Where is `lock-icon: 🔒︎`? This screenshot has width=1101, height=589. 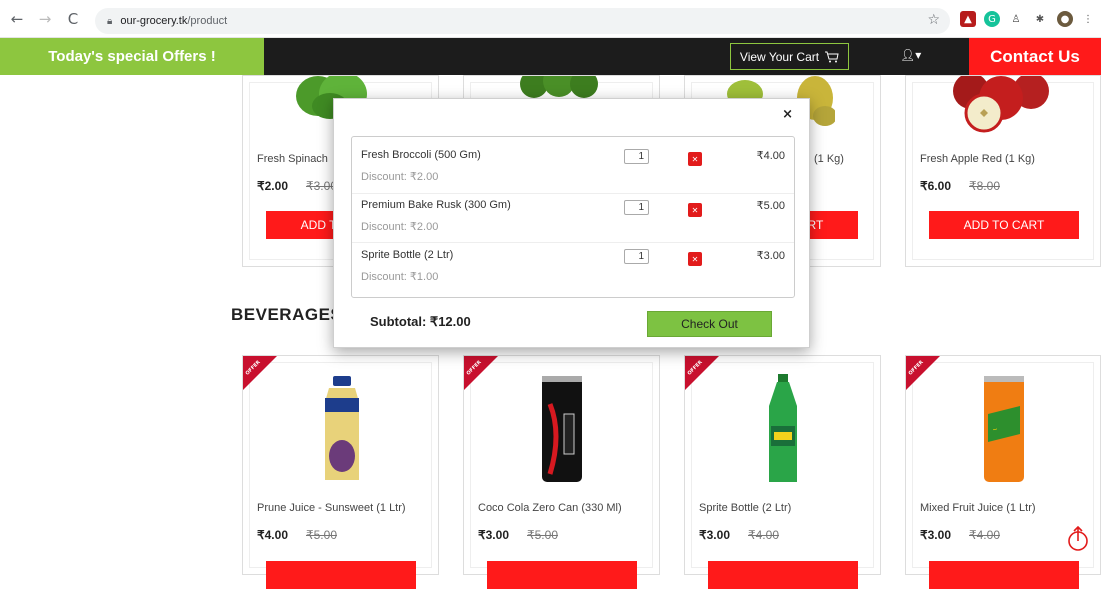
lock-icon: 🔒︎ is located at coordinates (110, 21).